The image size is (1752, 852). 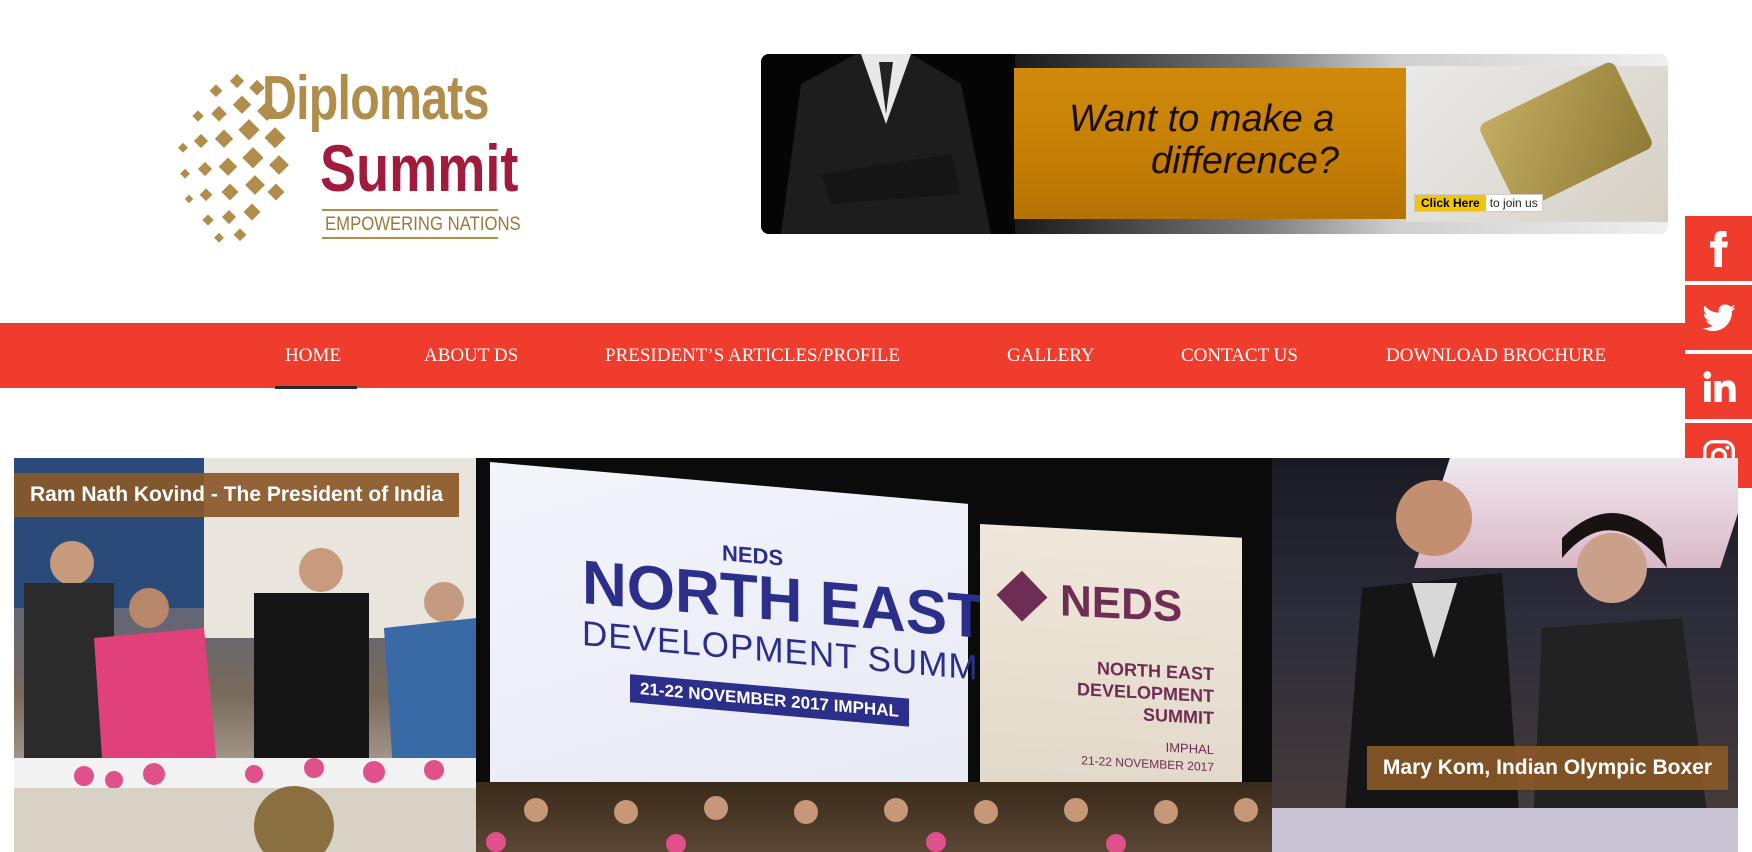 What do you see at coordinates (1496, 355) in the screenshot?
I see `nav-download-brochure: DOWNLOAD BROCHURE` at bounding box center [1496, 355].